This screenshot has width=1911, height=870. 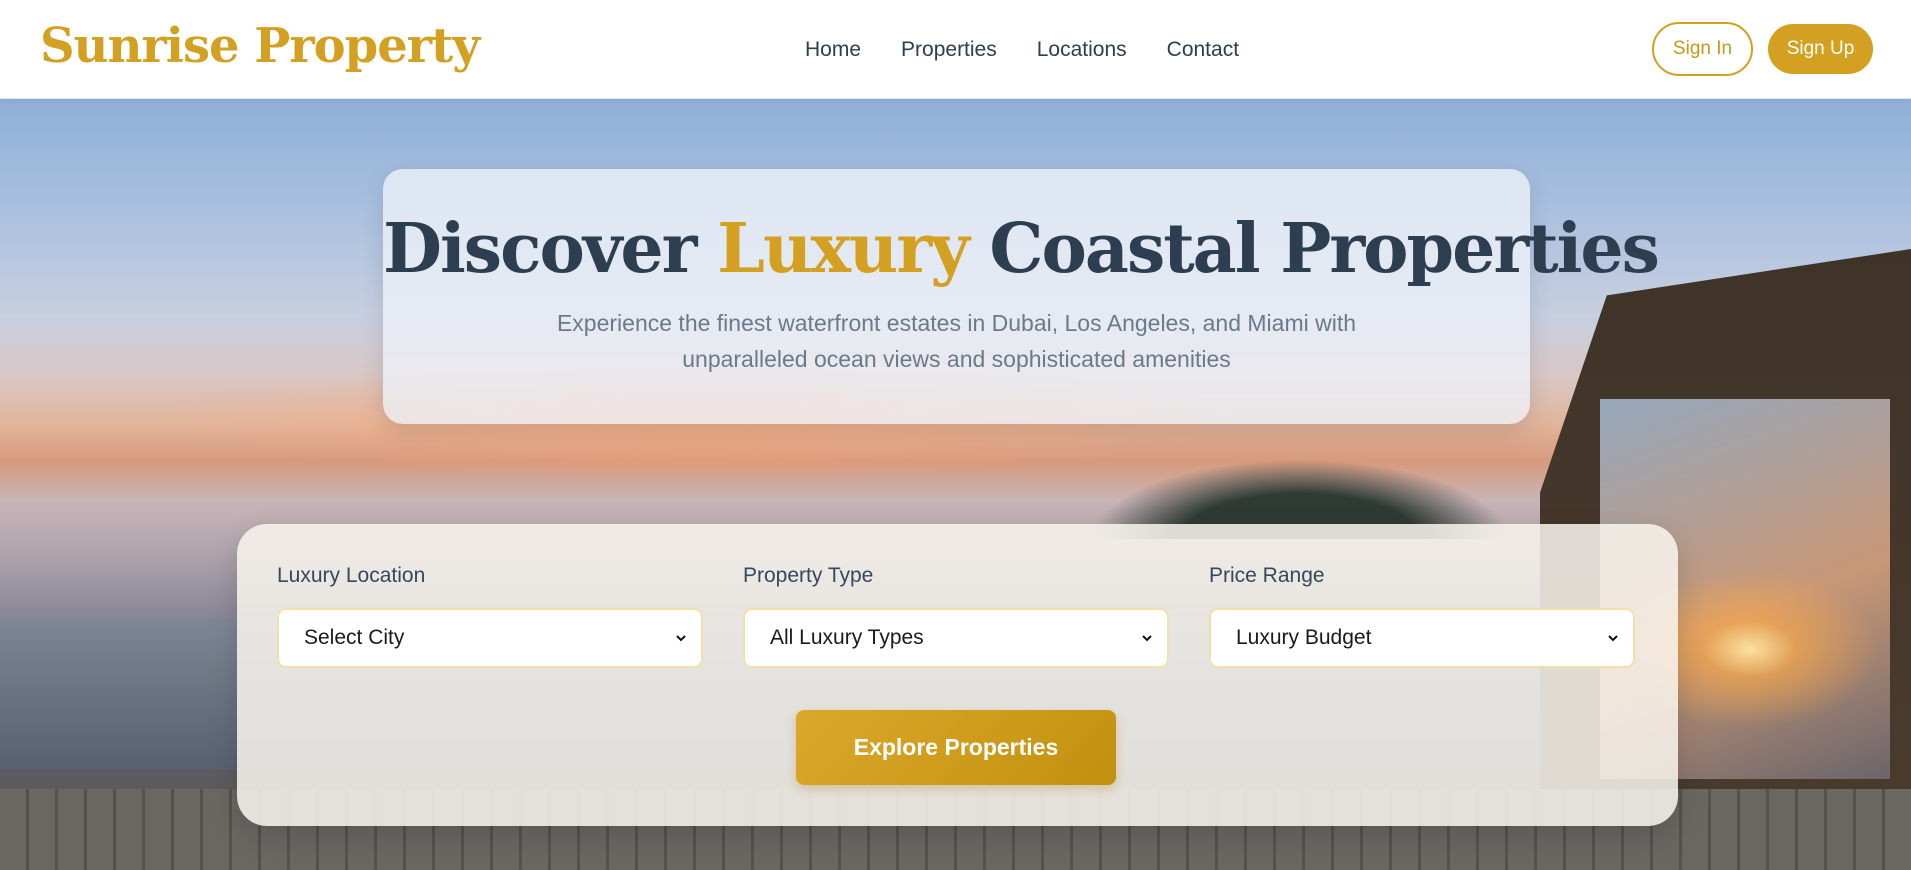 What do you see at coordinates (1324, 249) in the screenshot?
I see `hero-title-end: Coastal Properties` at bounding box center [1324, 249].